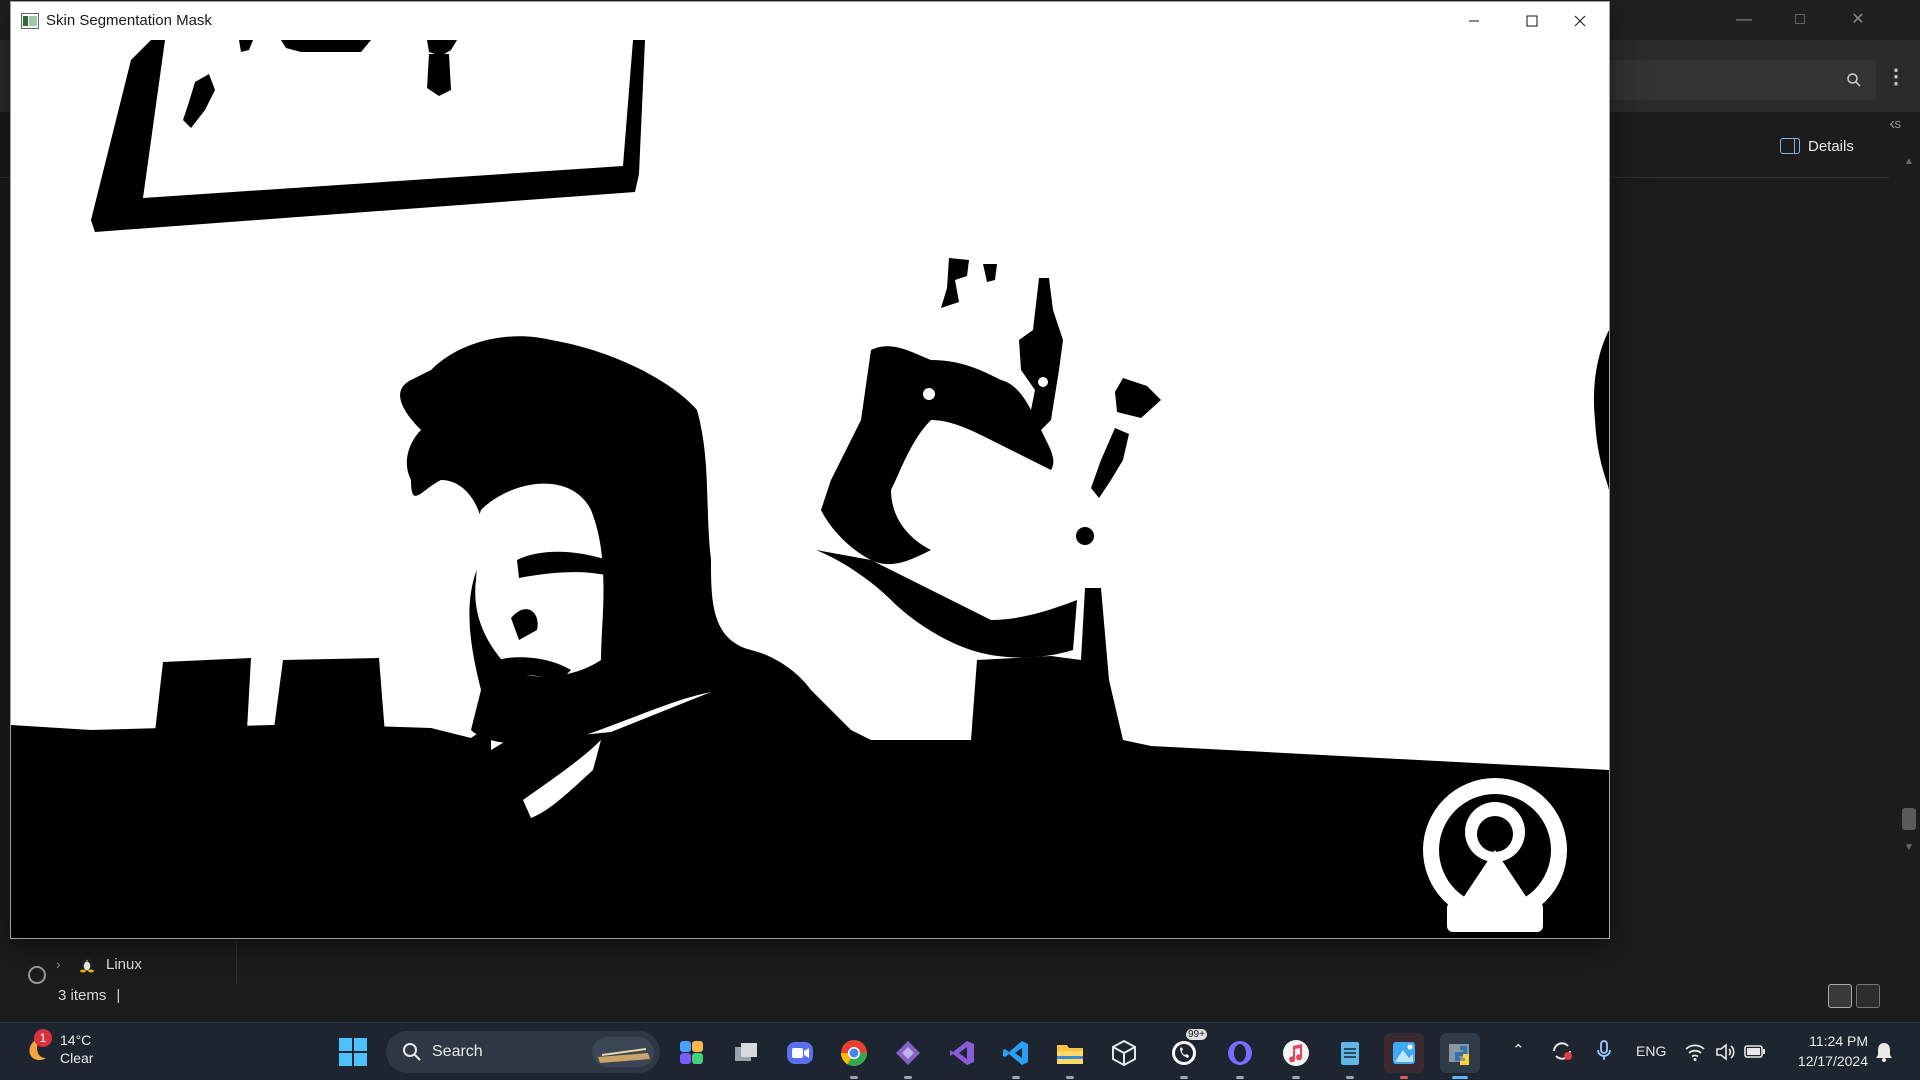  Describe the element at coordinates (37, 975) in the screenshot. I see `nav-pane-icon` at that location.